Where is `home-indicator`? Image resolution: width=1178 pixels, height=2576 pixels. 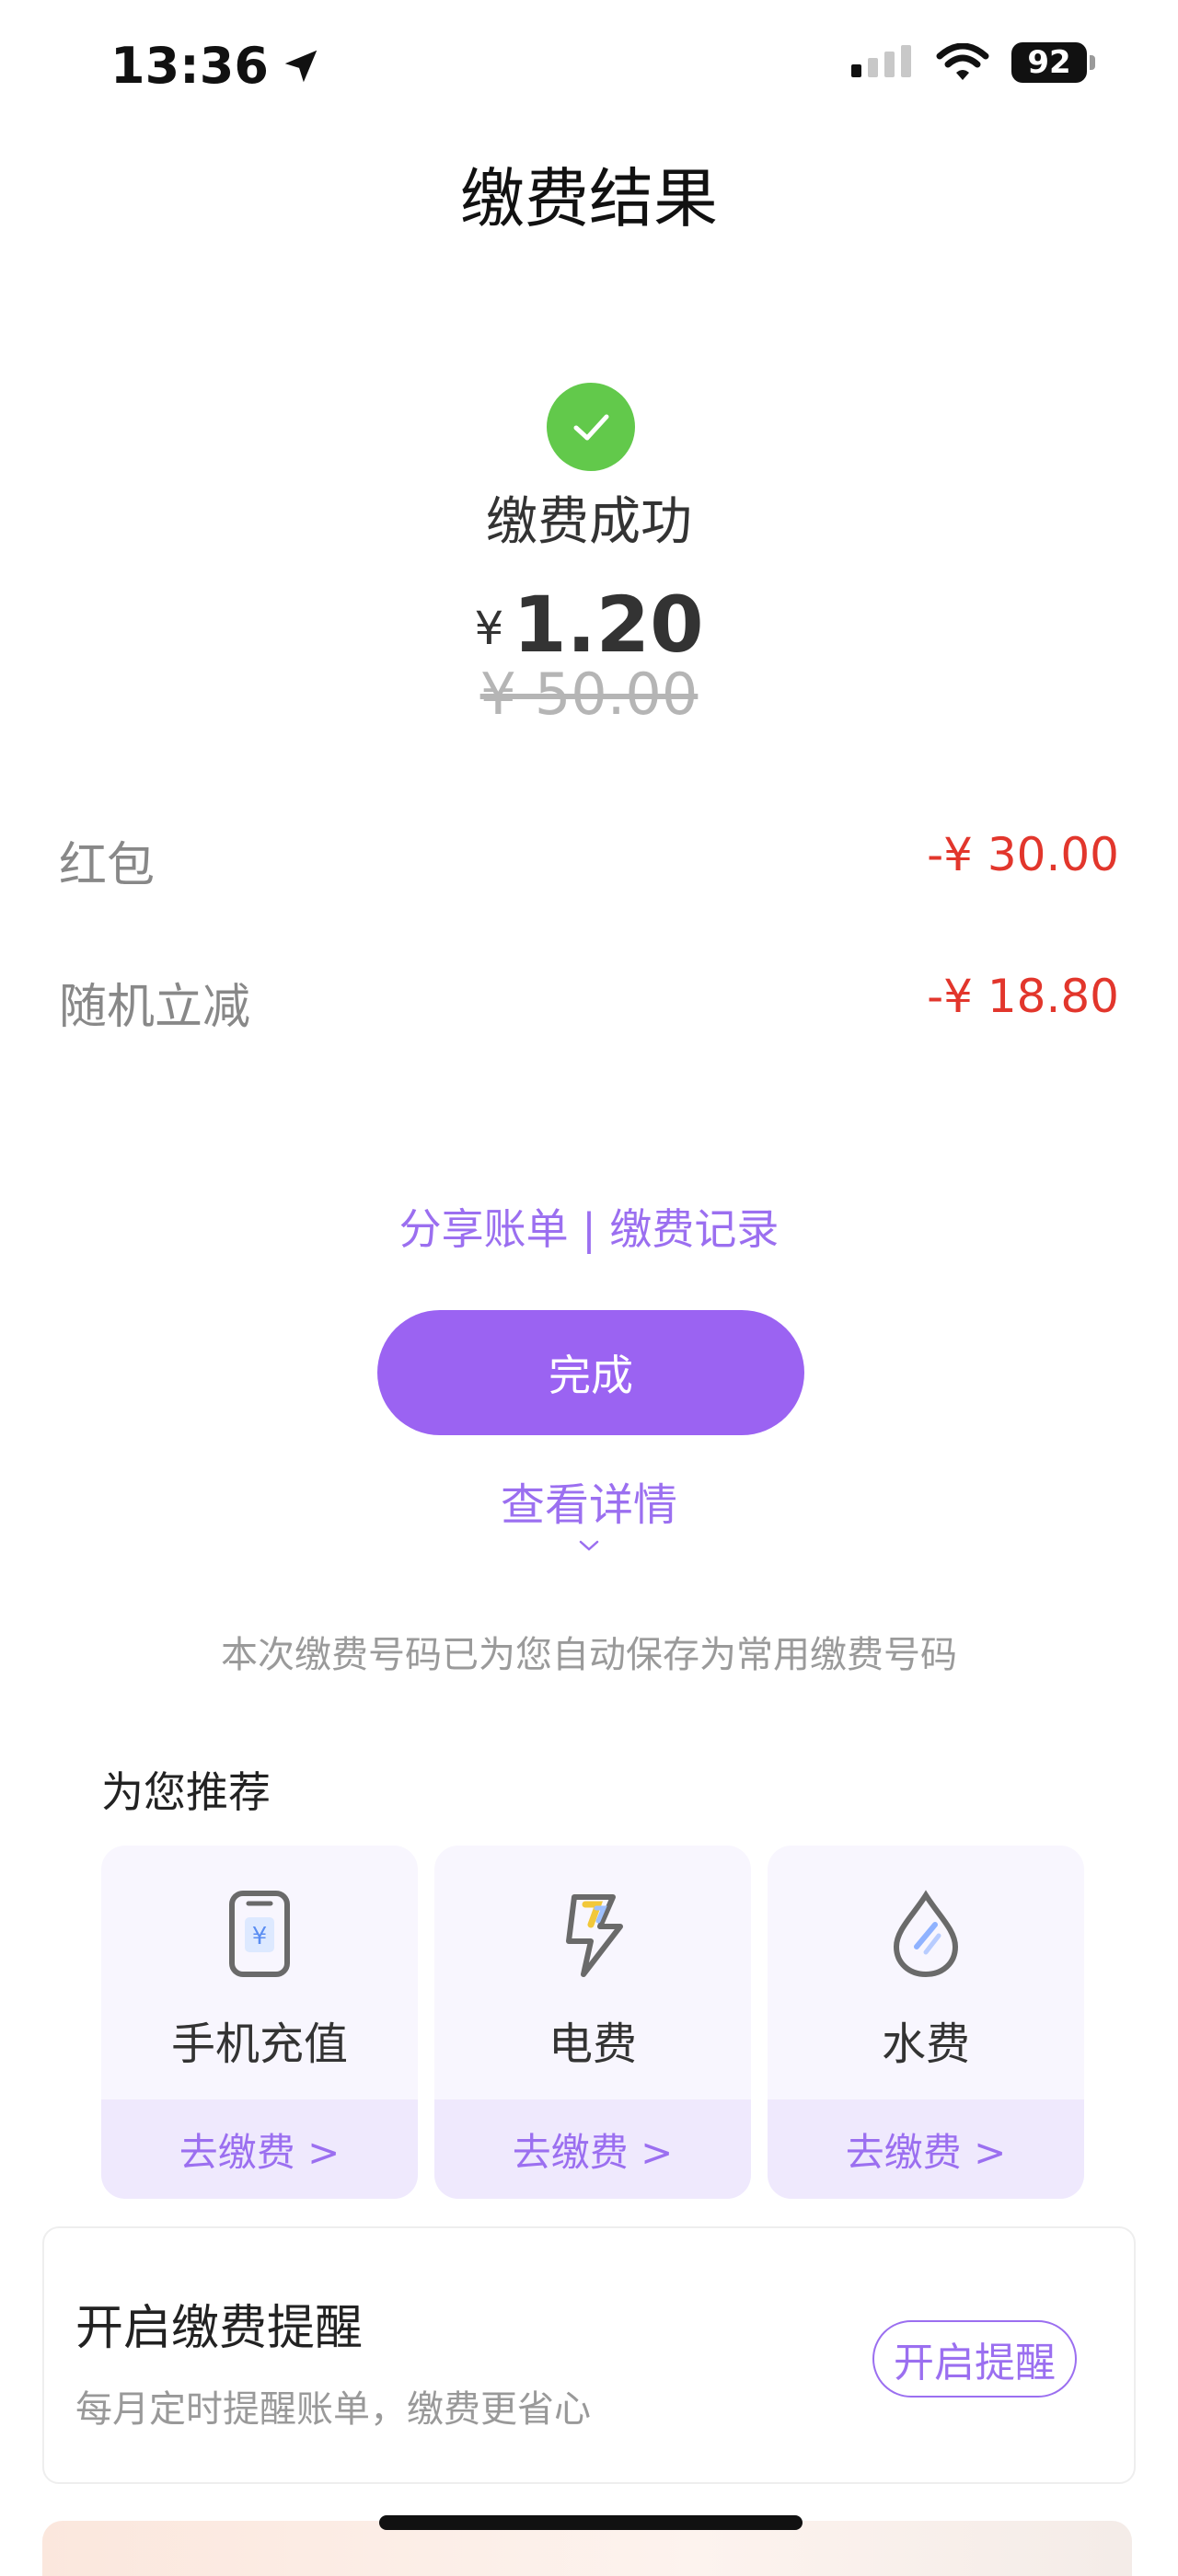 home-indicator is located at coordinates (591, 2522).